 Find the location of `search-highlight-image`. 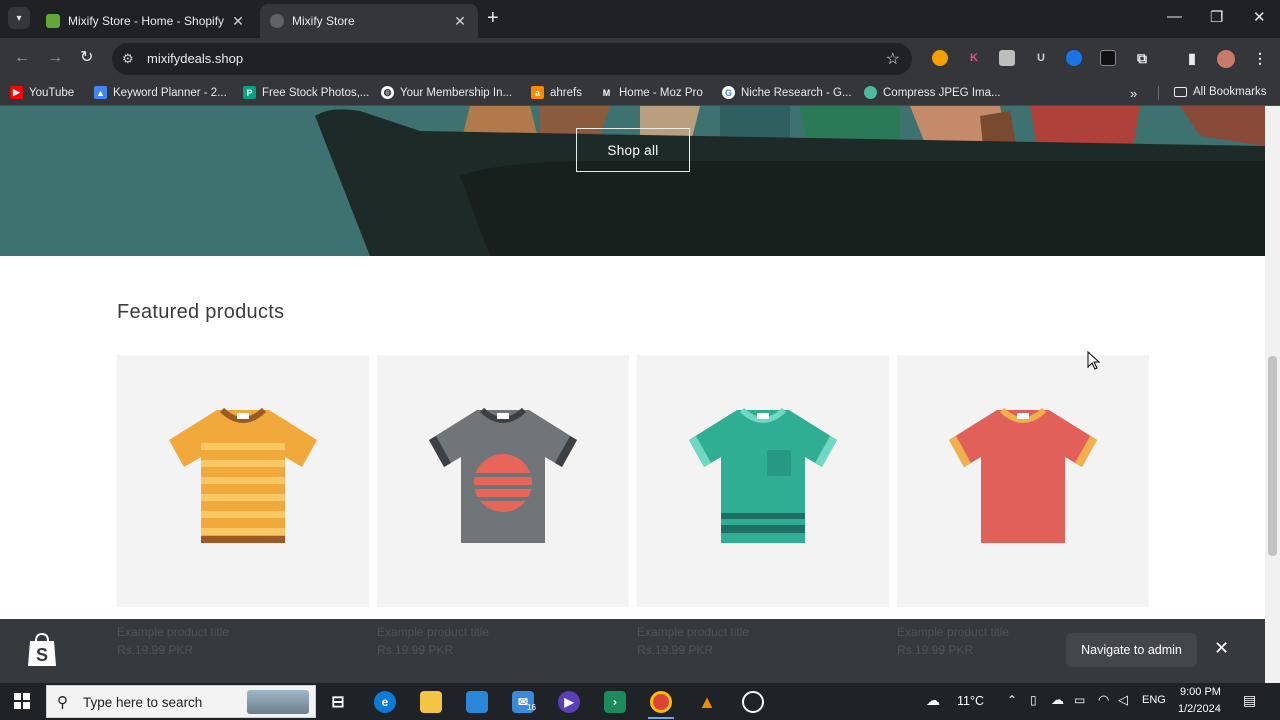

search-highlight-image is located at coordinates (278, 702).